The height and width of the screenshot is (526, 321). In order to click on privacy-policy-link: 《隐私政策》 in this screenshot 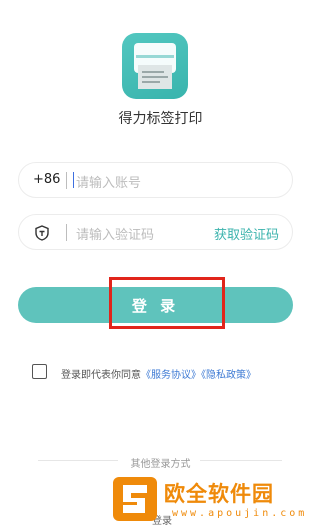, I will do `click(228, 375)`.